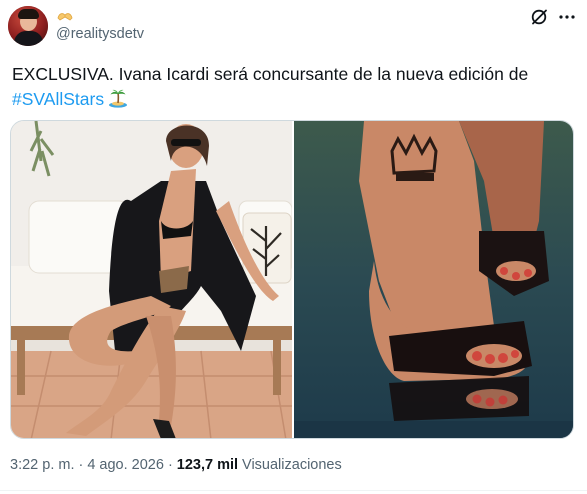 The height and width of the screenshot is (494, 587). I want to click on avatar-hair-shape, so click(28, 14).